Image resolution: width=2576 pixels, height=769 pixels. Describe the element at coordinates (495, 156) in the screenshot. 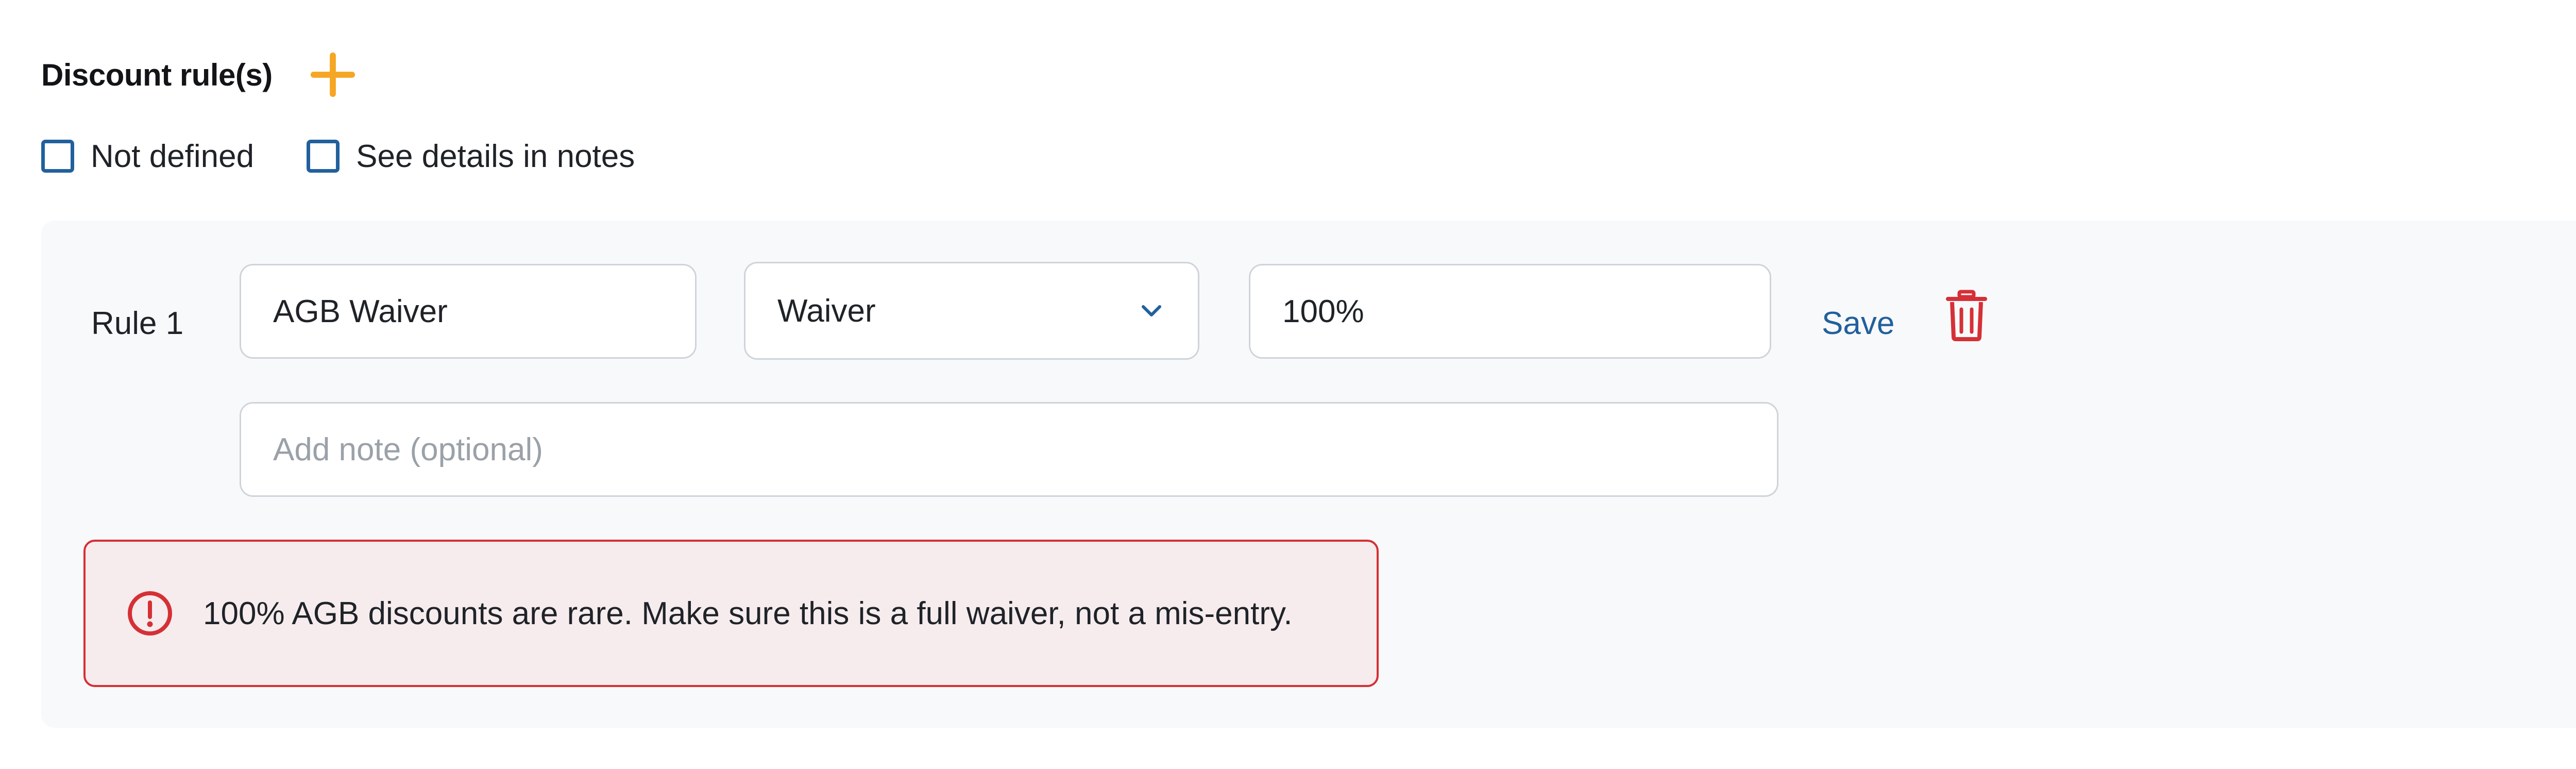

I see `checkbox-label: See details in notes` at that location.